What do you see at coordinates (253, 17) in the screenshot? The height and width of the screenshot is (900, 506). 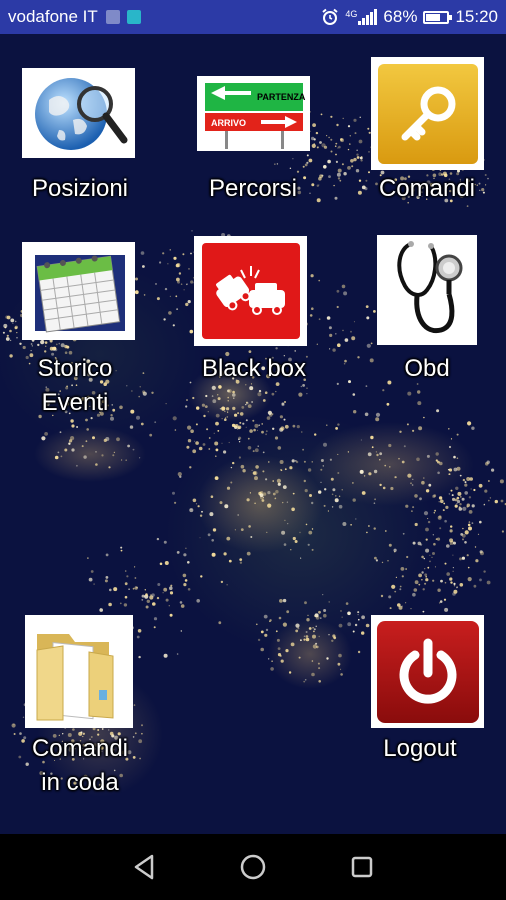 I see `status-bar: vodafone IT 4G 68% 15:20` at bounding box center [253, 17].